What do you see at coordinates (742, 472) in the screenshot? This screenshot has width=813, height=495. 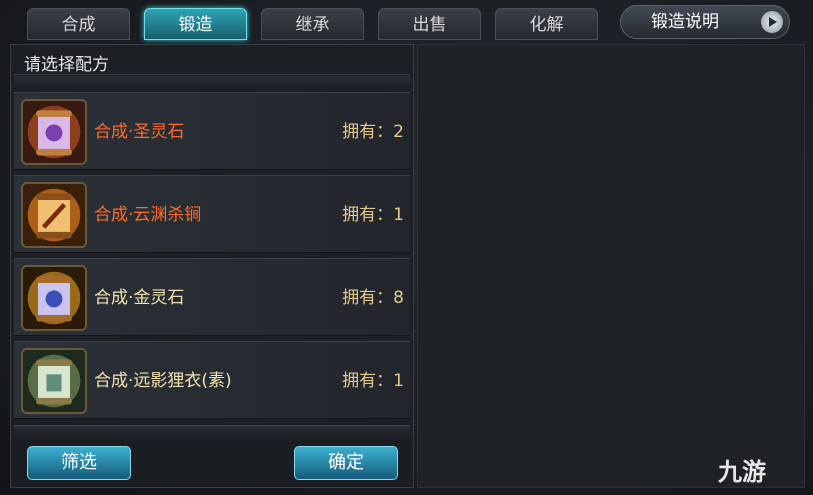 I see `watermark-logo: 九游` at bounding box center [742, 472].